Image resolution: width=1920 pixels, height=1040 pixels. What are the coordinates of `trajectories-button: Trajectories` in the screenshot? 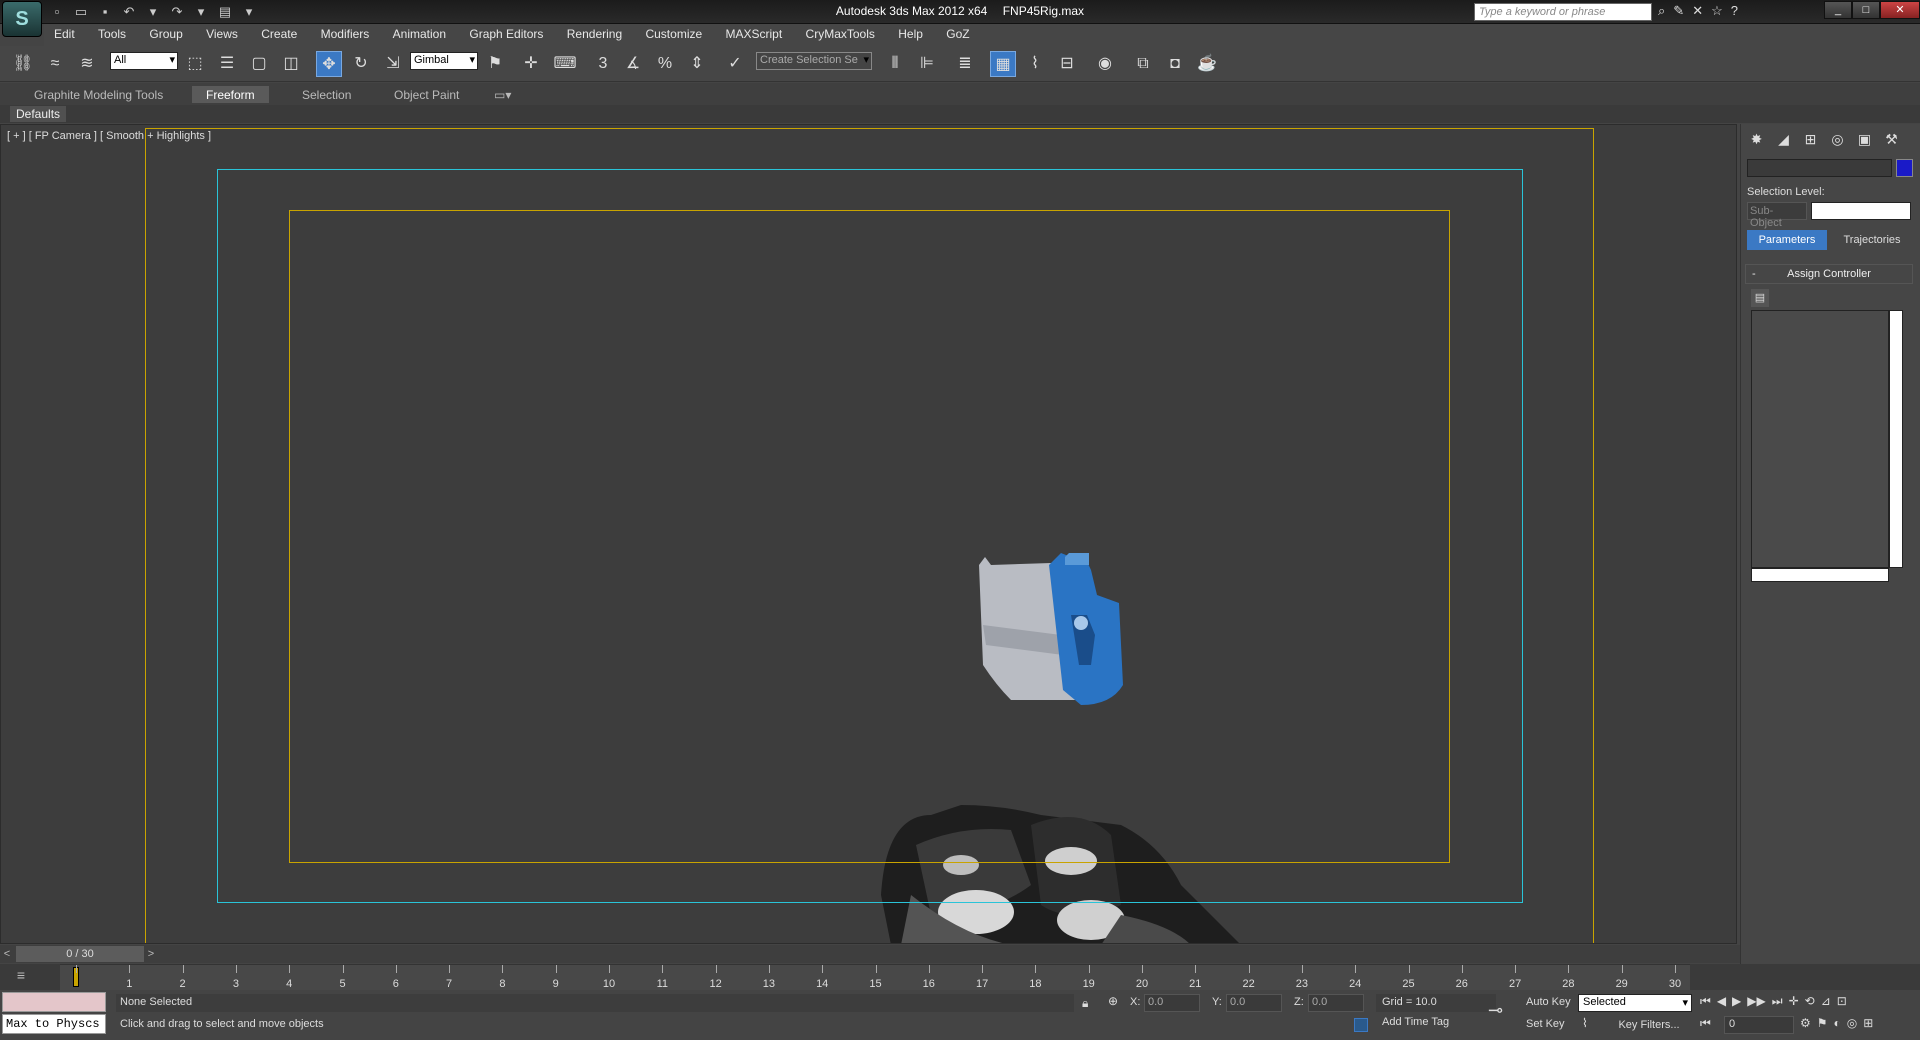 It's located at (1872, 240).